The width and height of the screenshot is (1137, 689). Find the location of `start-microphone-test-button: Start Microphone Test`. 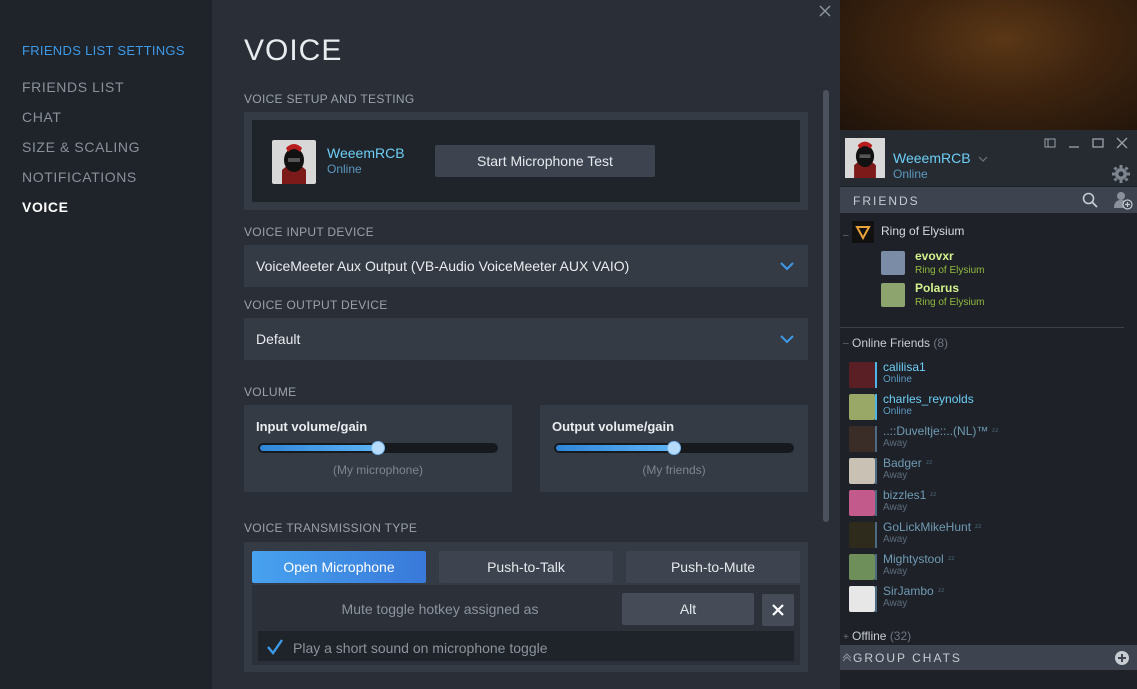

start-microphone-test-button: Start Microphone Test is located at coordinates (545, 161).